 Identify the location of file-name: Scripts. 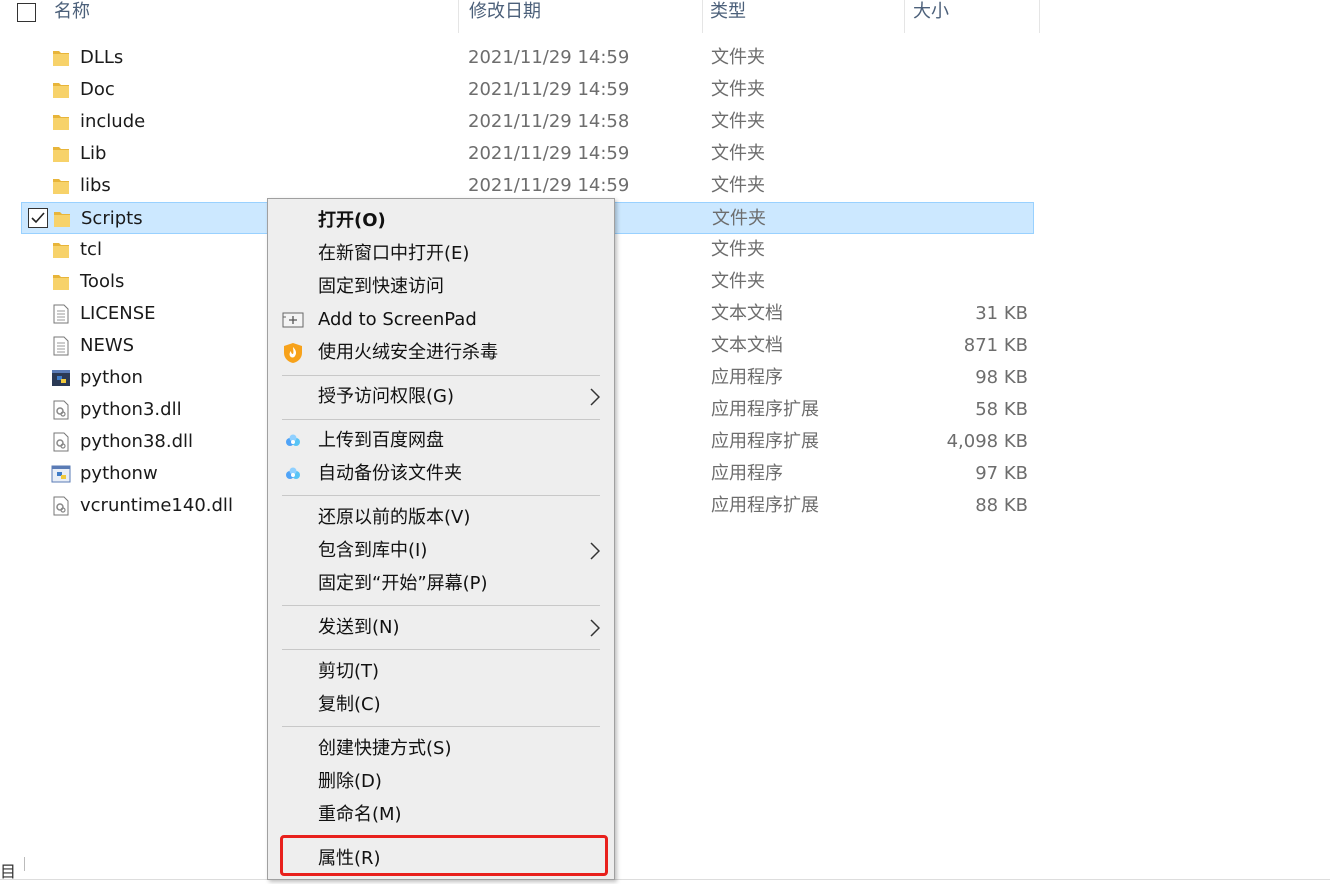
(112, 218).